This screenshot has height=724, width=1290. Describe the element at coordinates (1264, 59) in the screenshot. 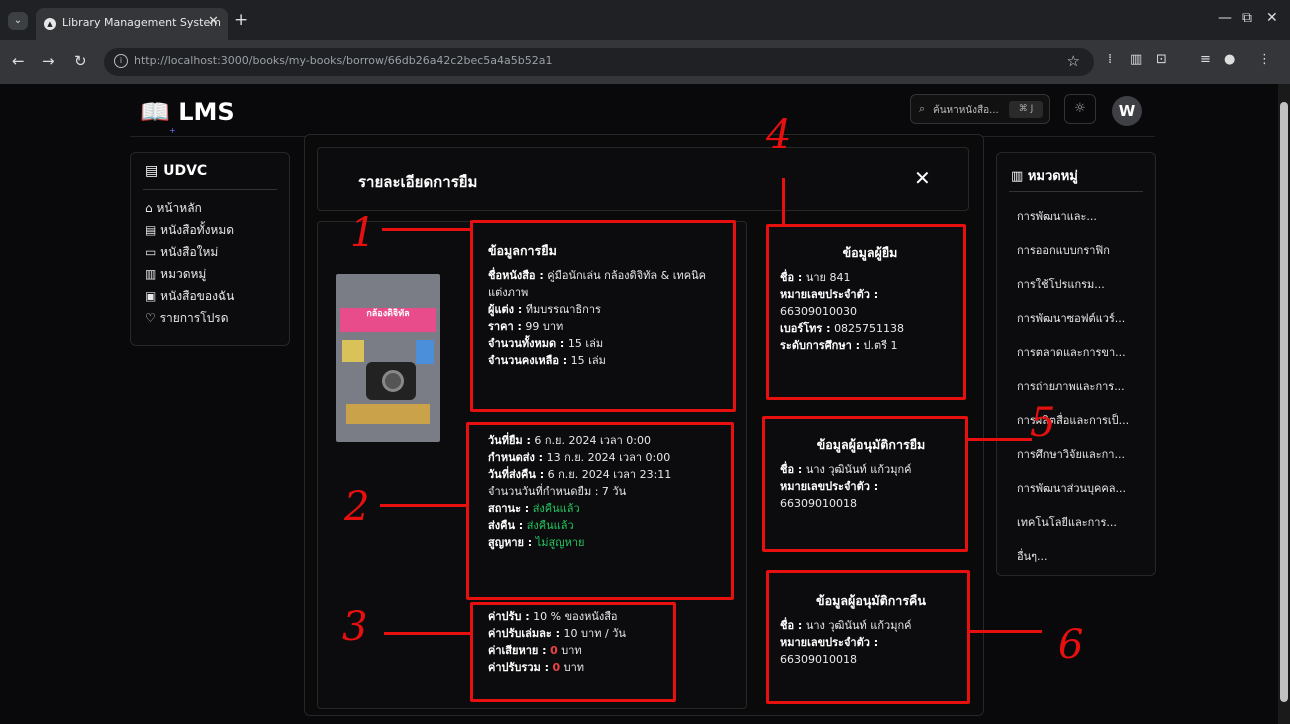

I see `menu-icon: ⋮` at that location.